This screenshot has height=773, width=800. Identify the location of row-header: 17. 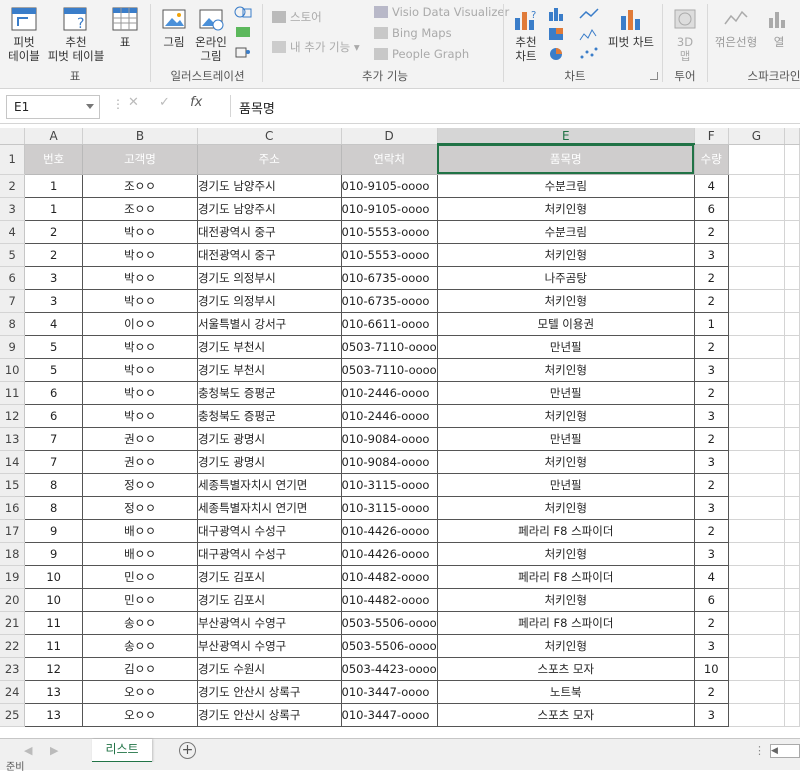
(13, 531).